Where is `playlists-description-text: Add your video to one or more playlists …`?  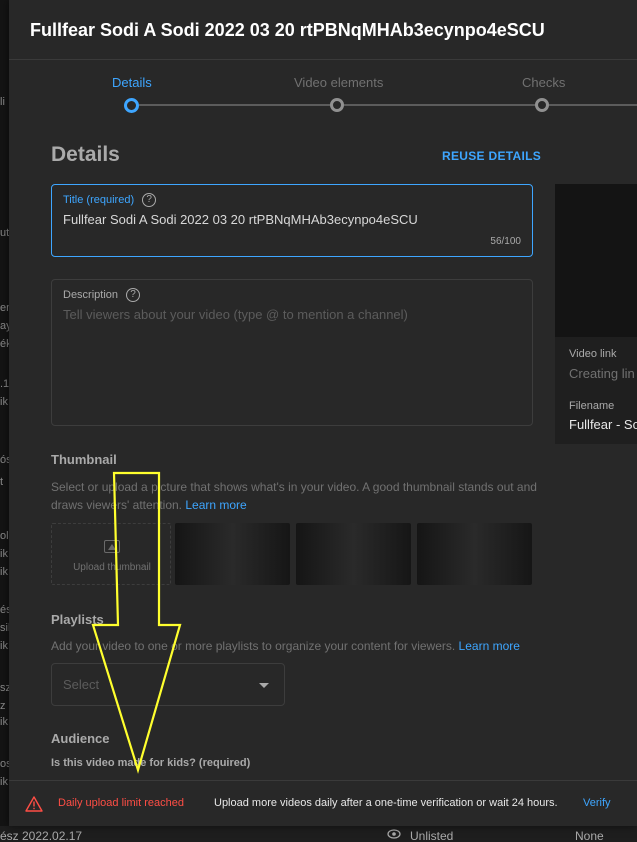
playlists-description-text: Add your video to one or more playlists … is located at coordinates (253, 646).